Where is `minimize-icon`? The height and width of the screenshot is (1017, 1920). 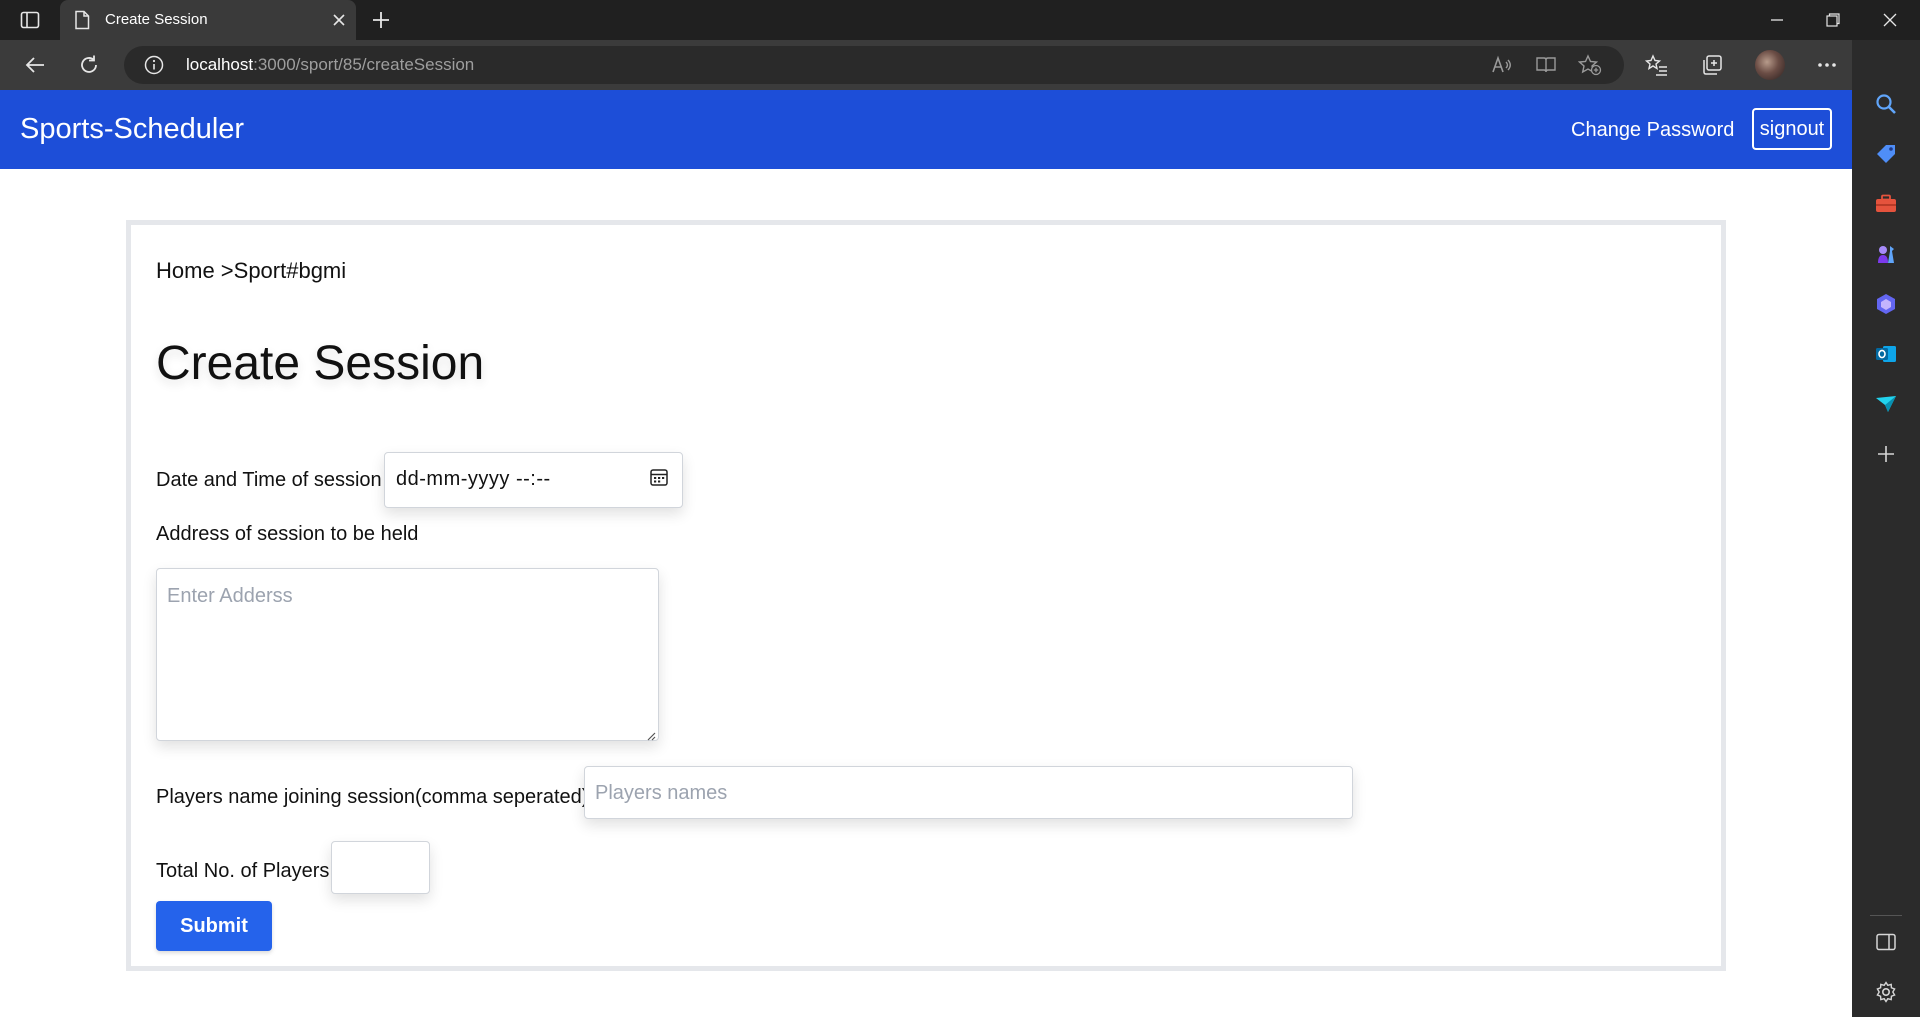 minimize-icon is located at coordinates (1777, 20).